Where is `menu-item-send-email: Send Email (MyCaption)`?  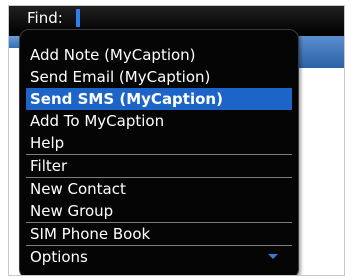
menu-item-send-email: Send Email (MyCaption) is located at coordinates (159, 77).